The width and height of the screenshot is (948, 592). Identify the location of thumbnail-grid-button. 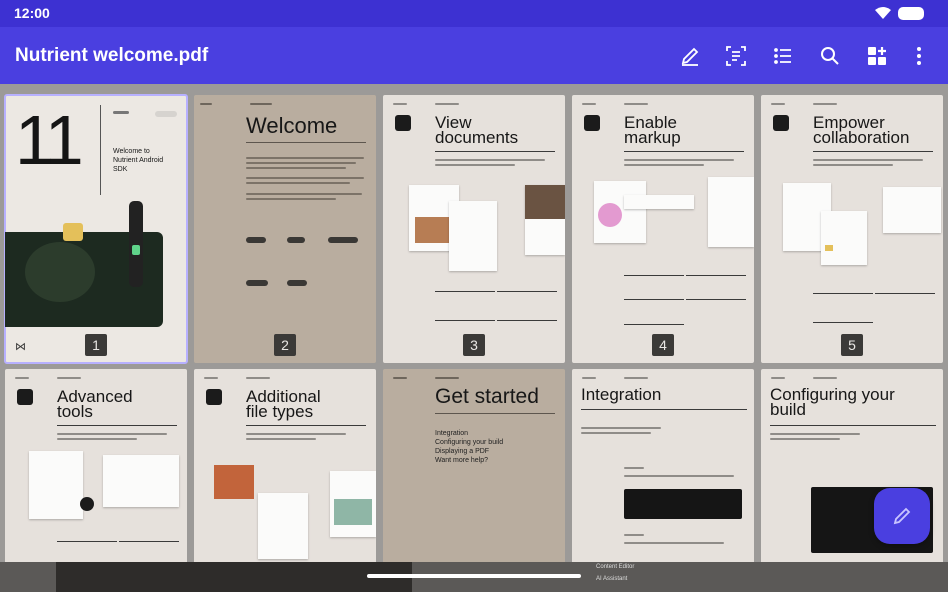
(877, 56).